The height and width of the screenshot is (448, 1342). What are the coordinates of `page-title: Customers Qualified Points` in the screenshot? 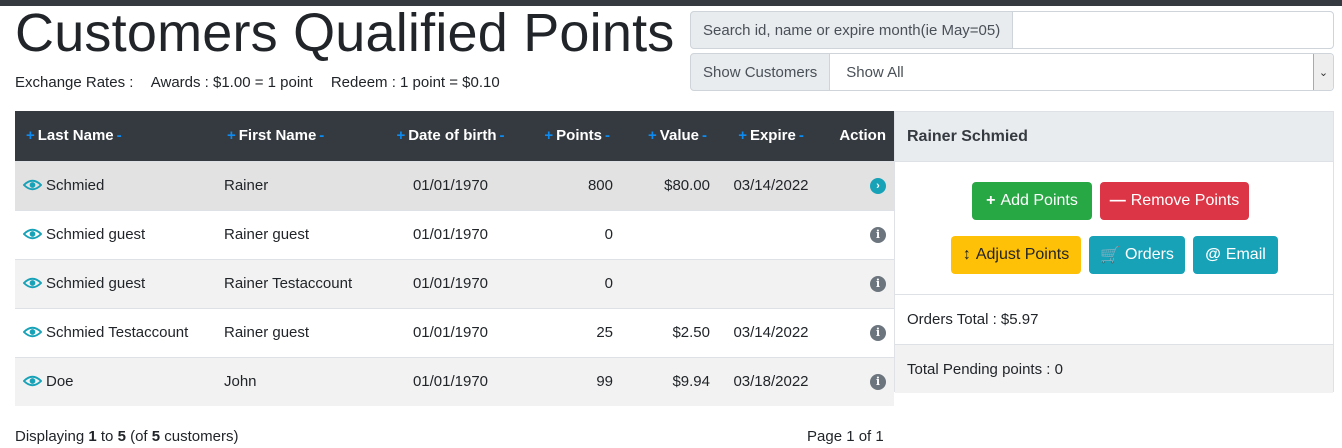 It's located at (345, 33).